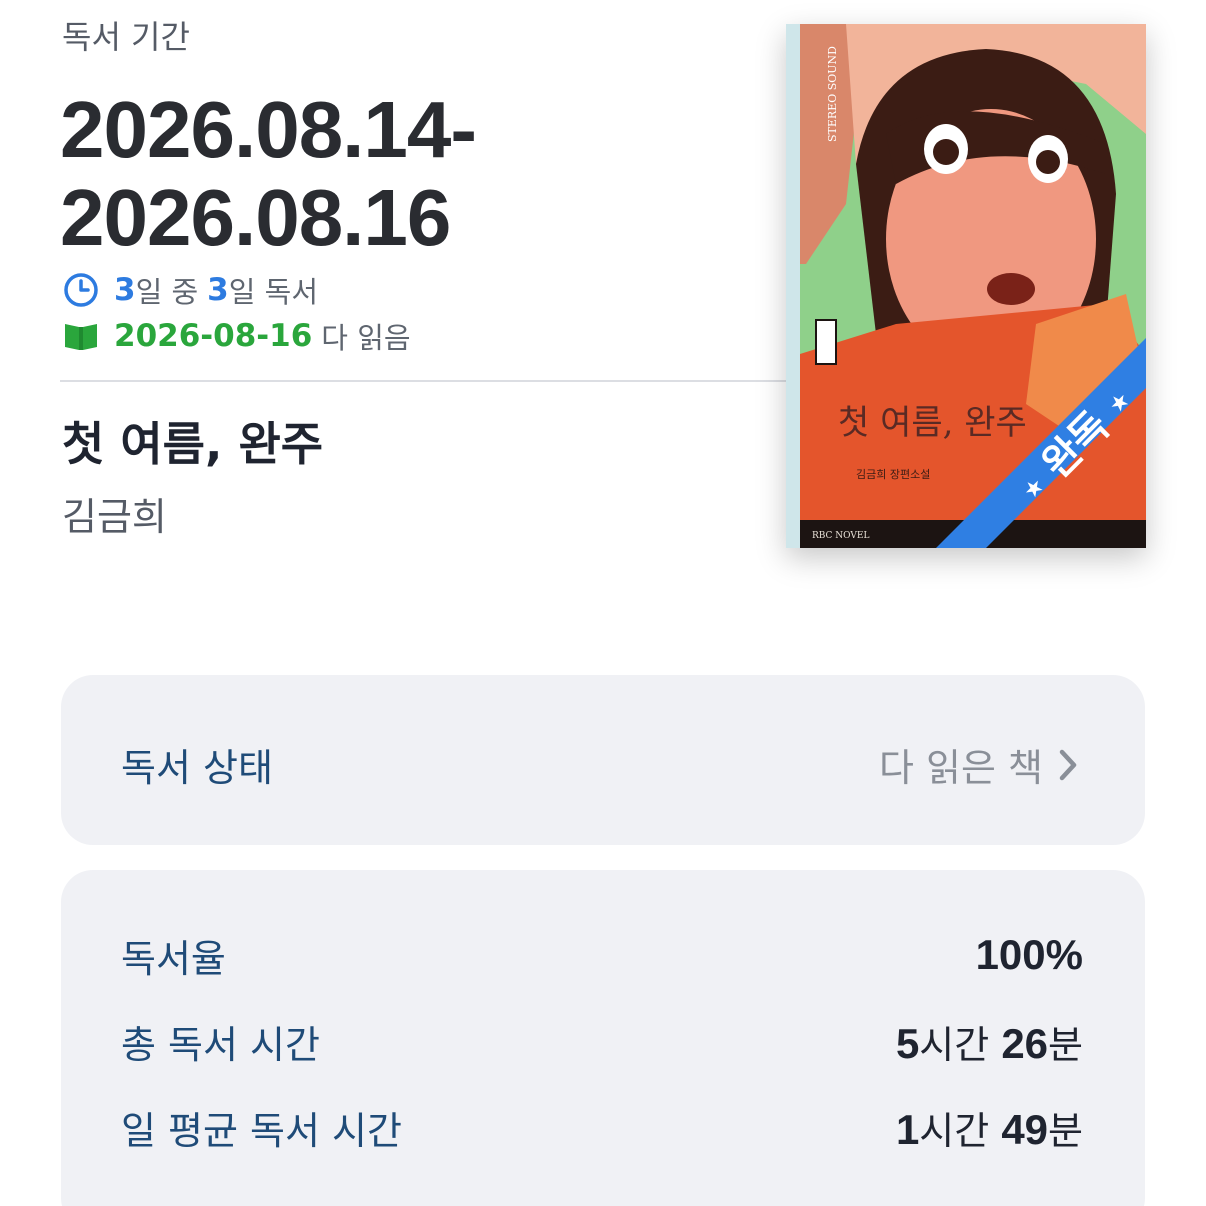 The width and height of the screenshot is (1206, 1206). Describe the element at coordinates (273, 292) in the screenshot. I see `days-suffix-text: 일 독서` at that location.